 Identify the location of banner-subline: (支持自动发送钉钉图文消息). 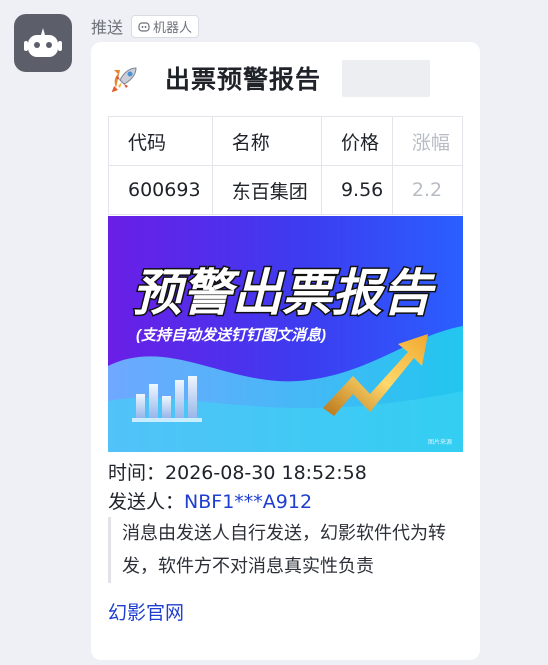
(231, 335).